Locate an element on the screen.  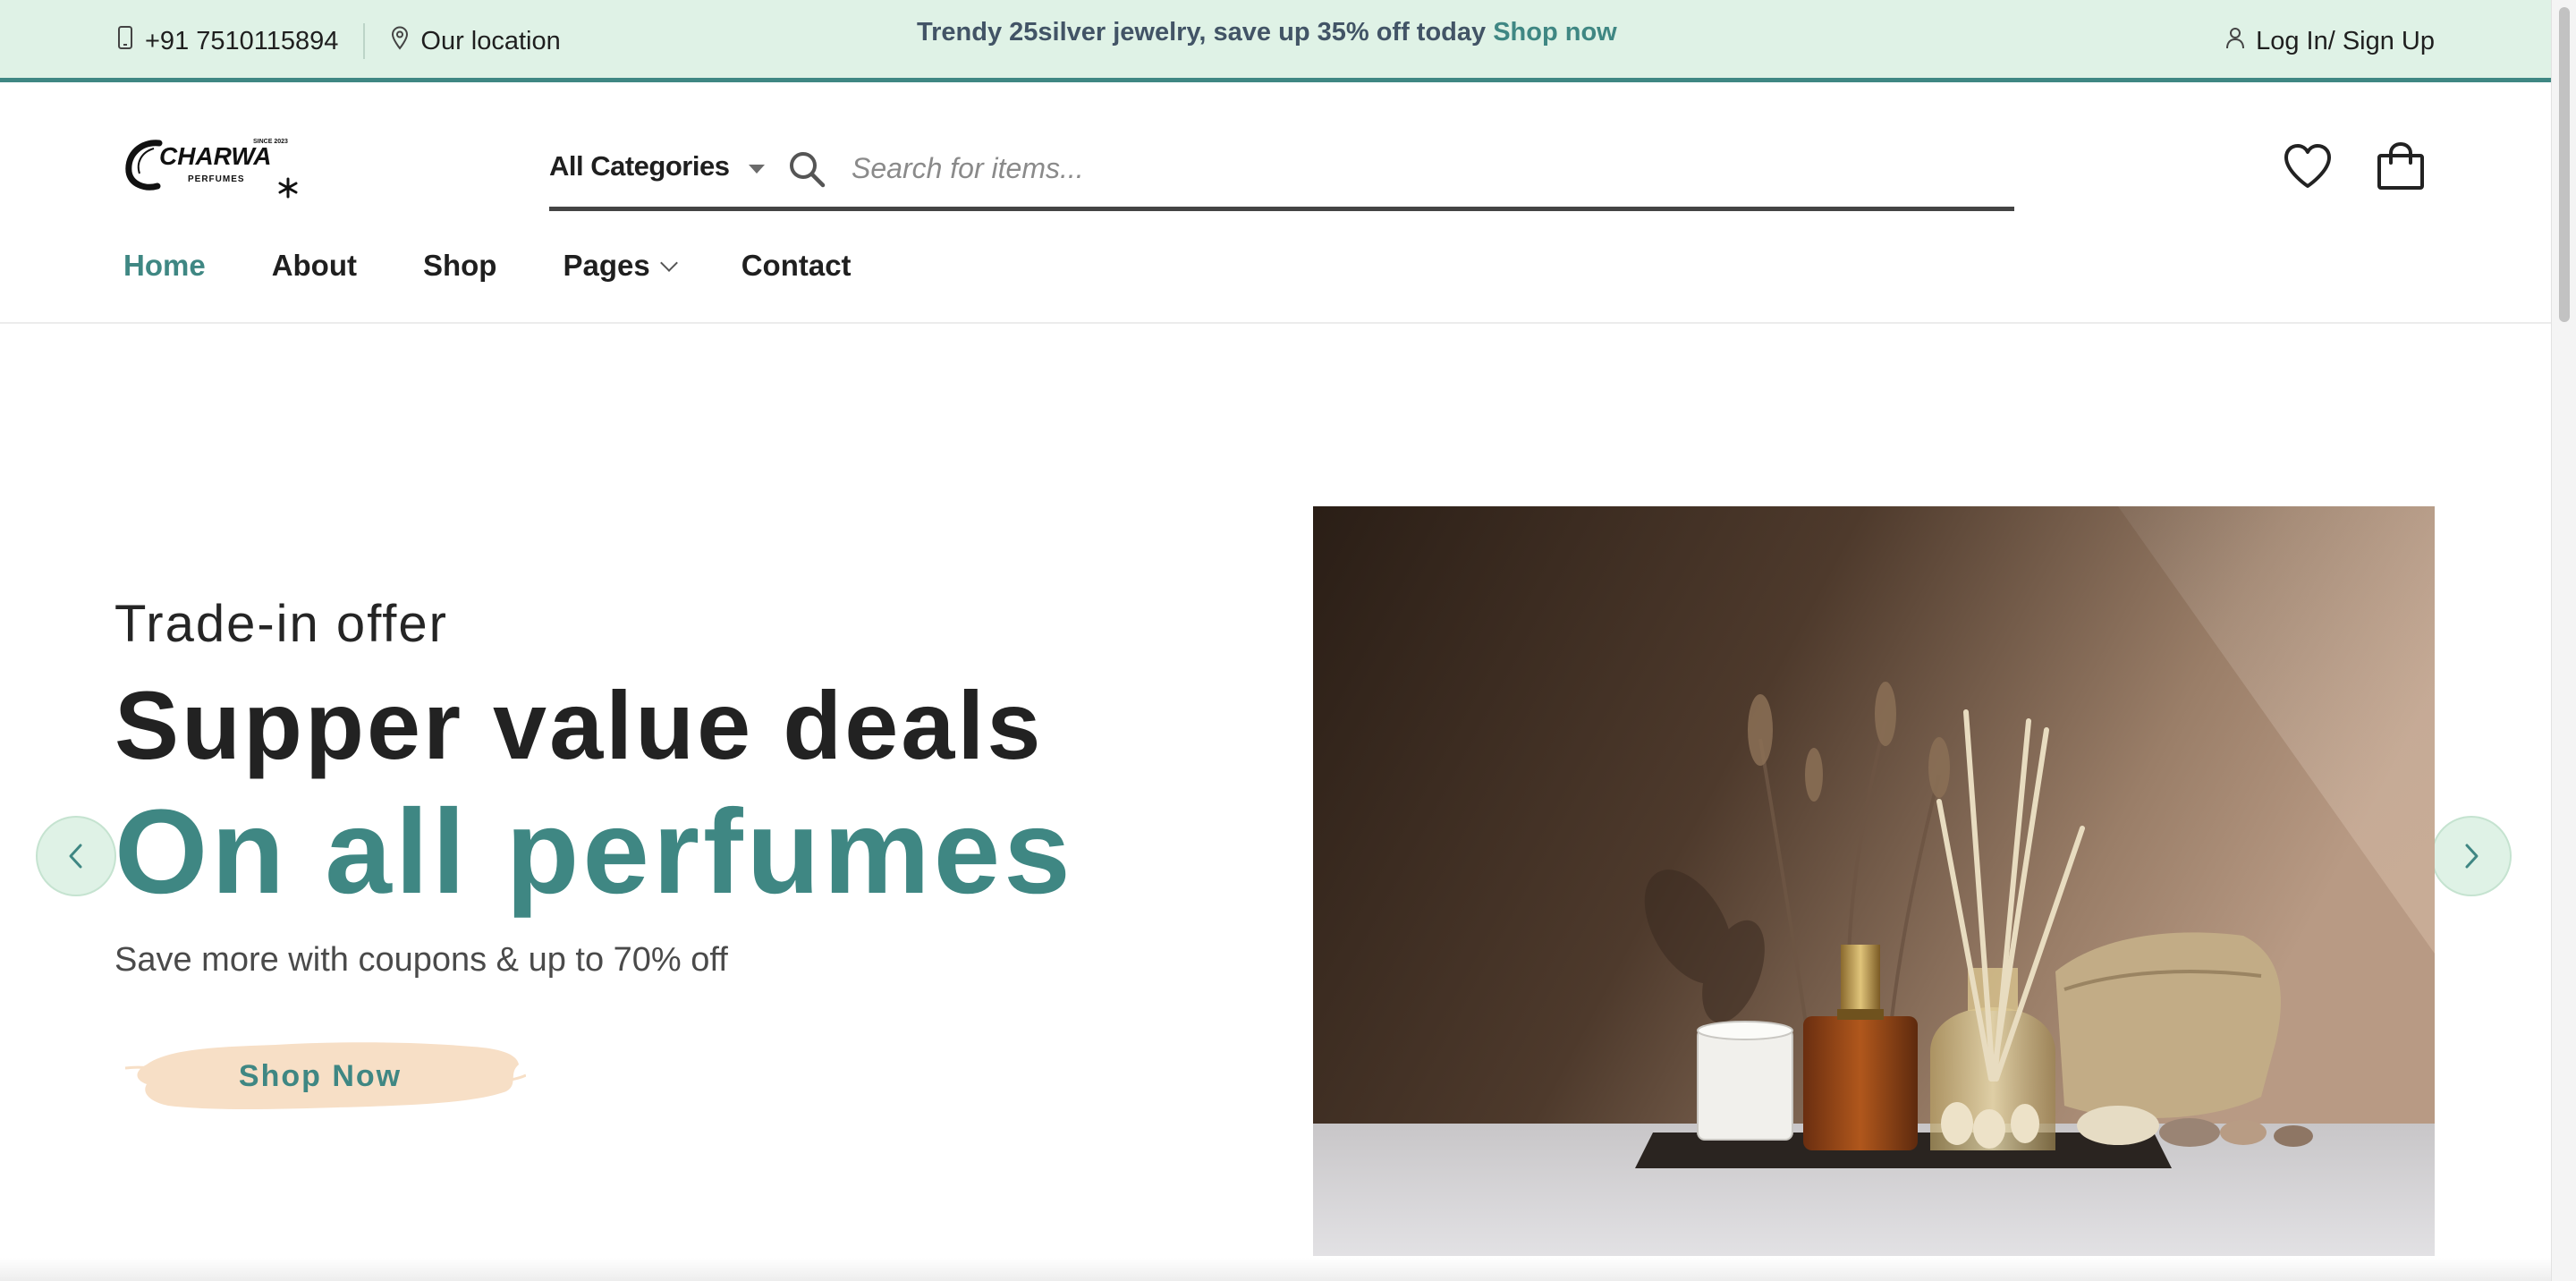
nav-item-contact: Contact is located at coordinates (796, 266).